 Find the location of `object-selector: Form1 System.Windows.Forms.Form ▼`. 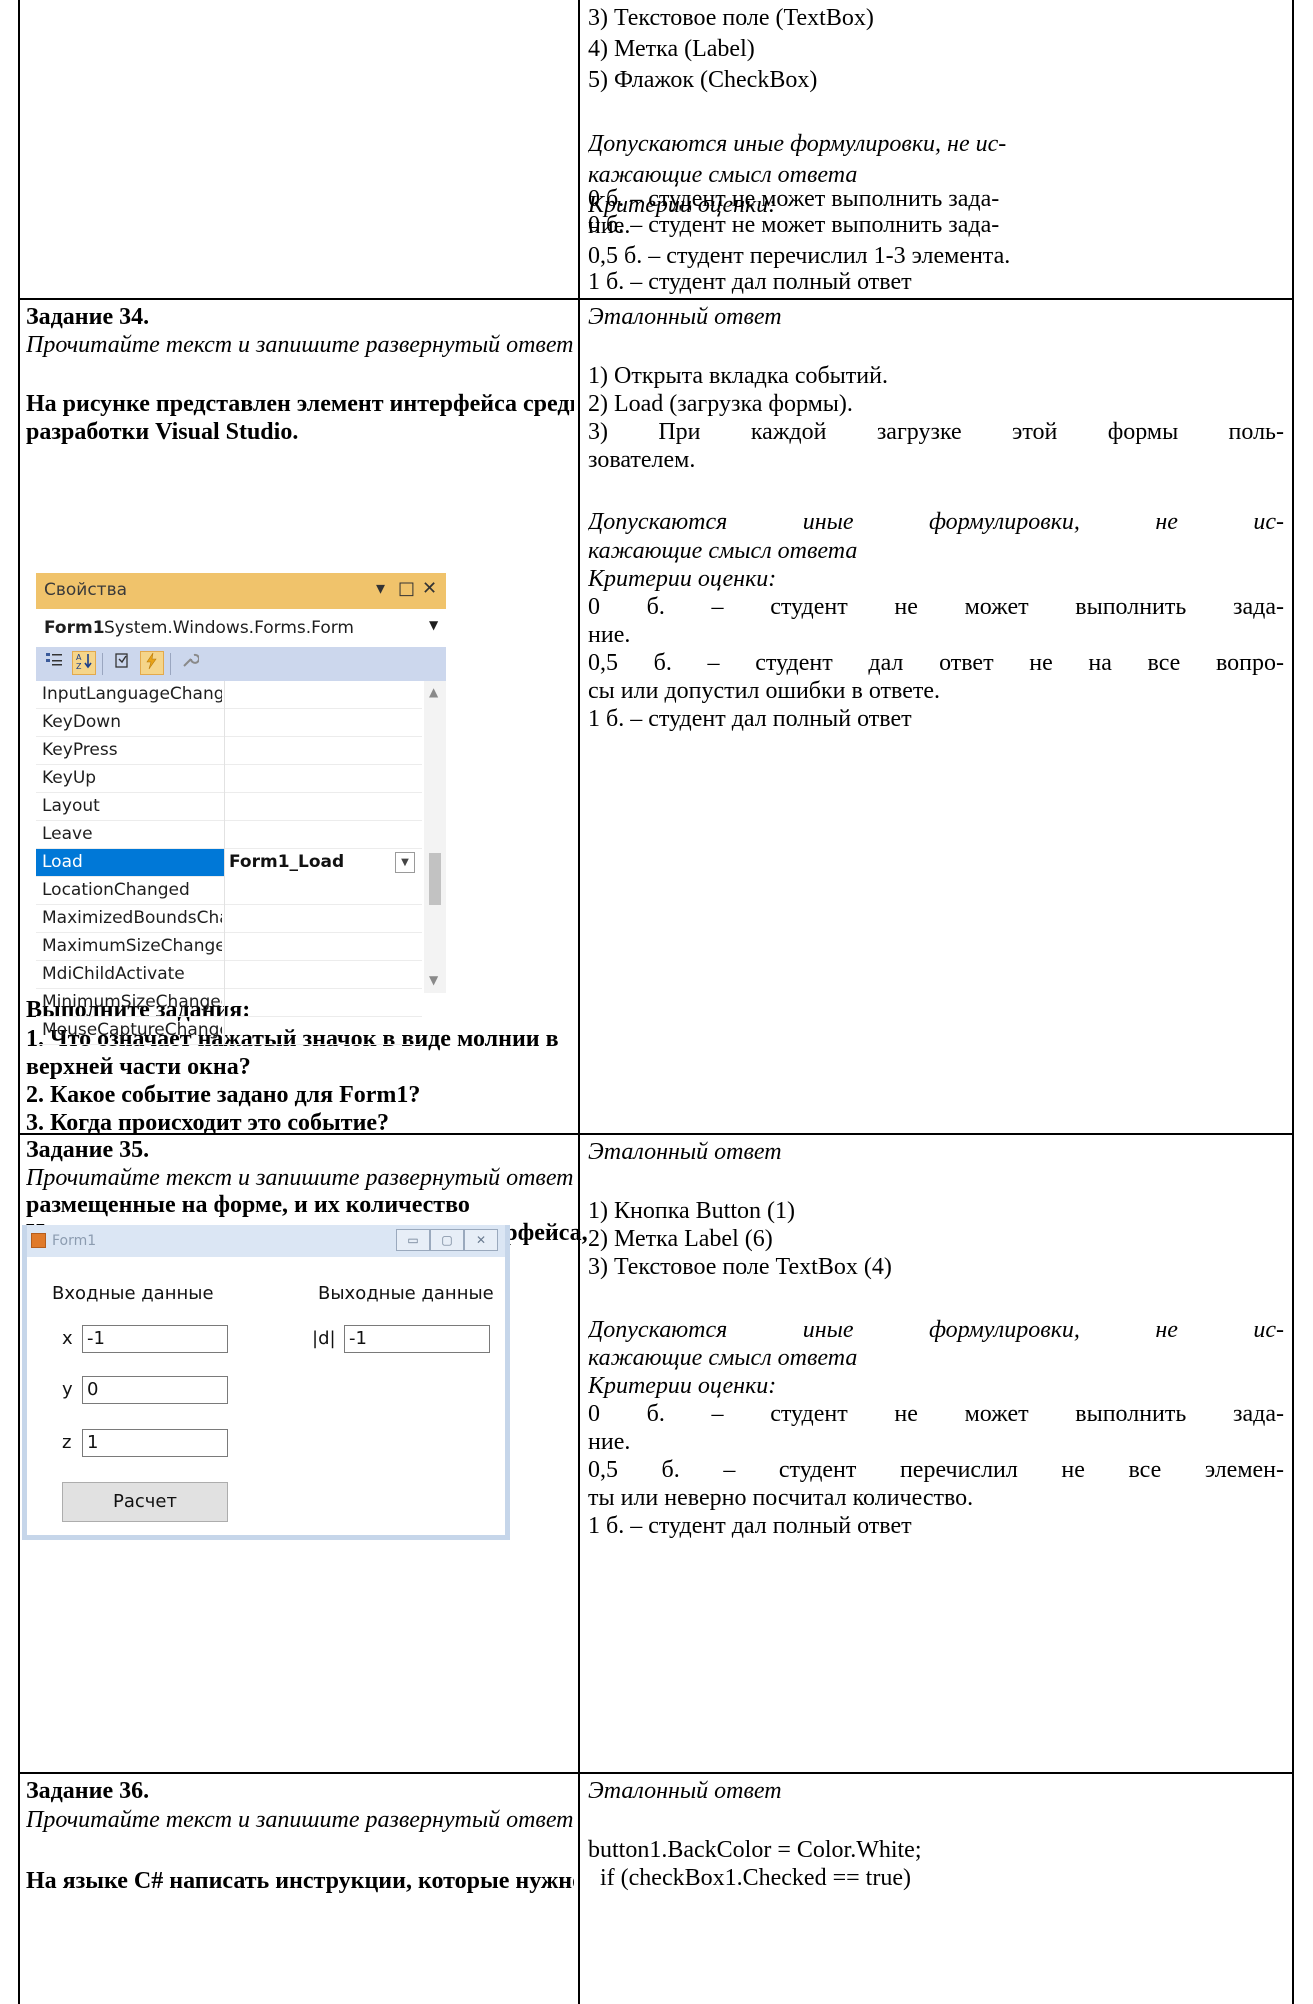

object-selector: Form1 System.Windows.Forms.Form ▼ is located at coordinates (241, 628).